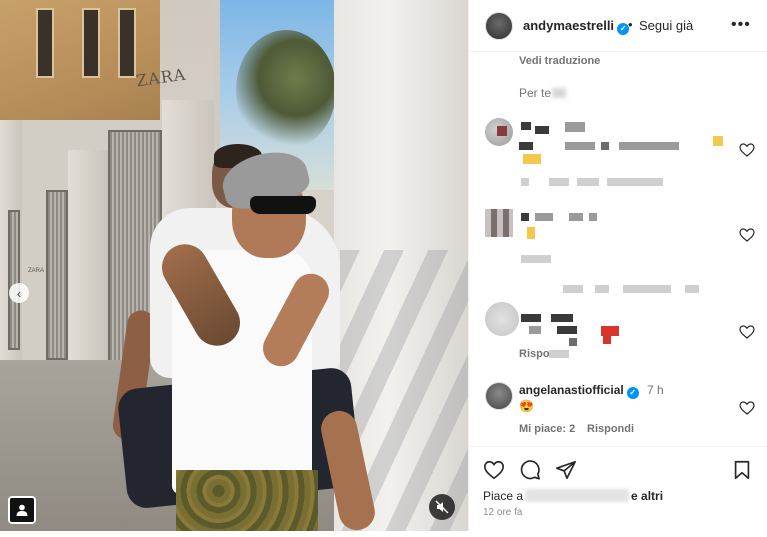 The width and height of the screenshot is (767, 537). I want to click on user-icon, so click(22, 510).